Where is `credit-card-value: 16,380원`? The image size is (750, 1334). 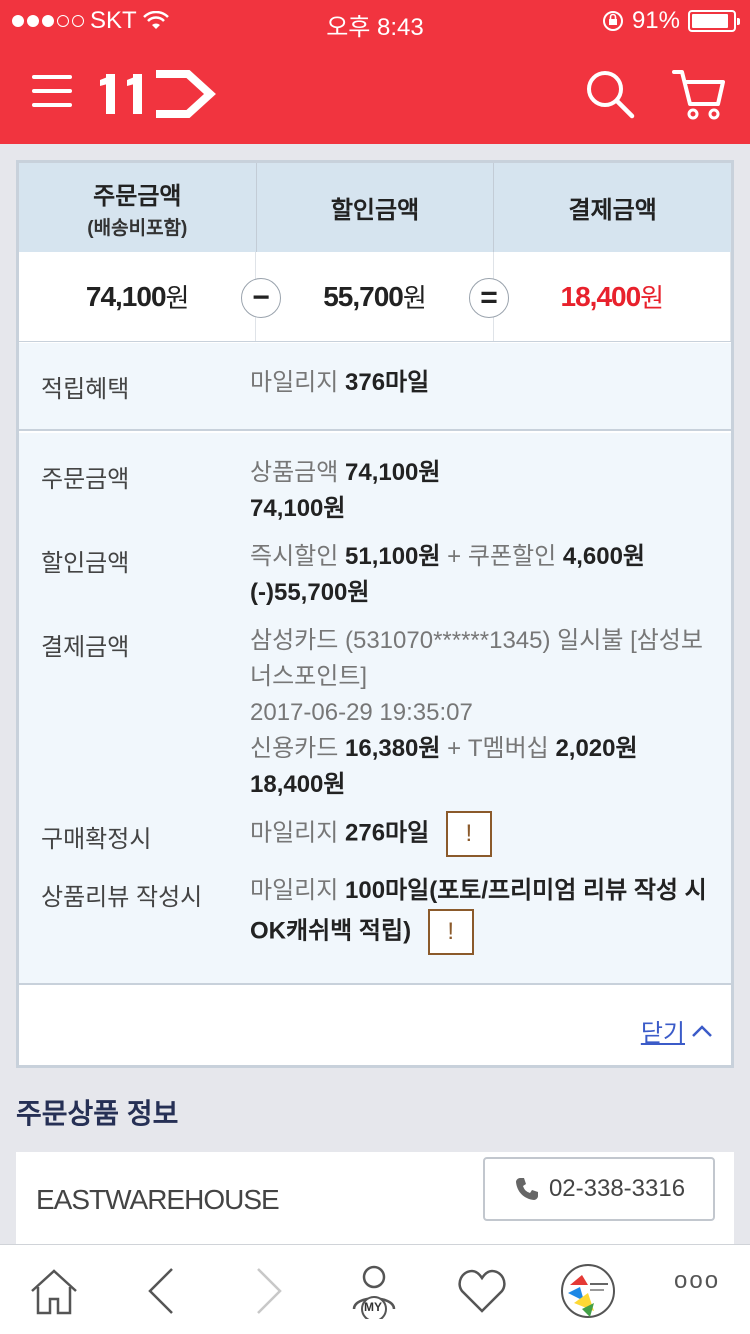 credit-card-value: 16,380원 is located at coordinates (393, 748).